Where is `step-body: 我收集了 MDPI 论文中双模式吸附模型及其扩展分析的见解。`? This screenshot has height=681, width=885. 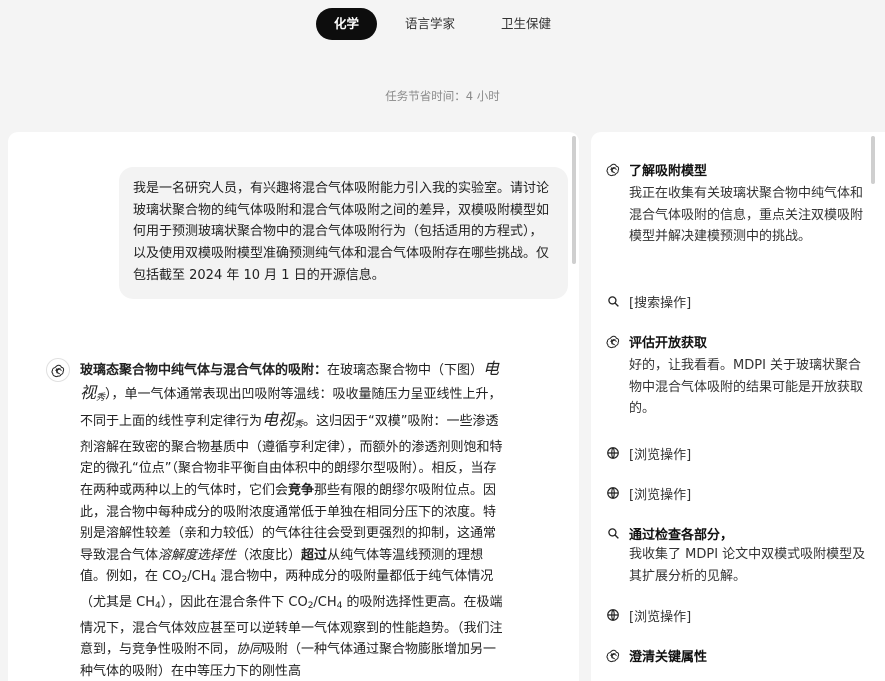
step-body: 我收集了 MDPI 论文中双模式吸附模型及其扩展分析的见解。 is located at coordinates (747, 565).